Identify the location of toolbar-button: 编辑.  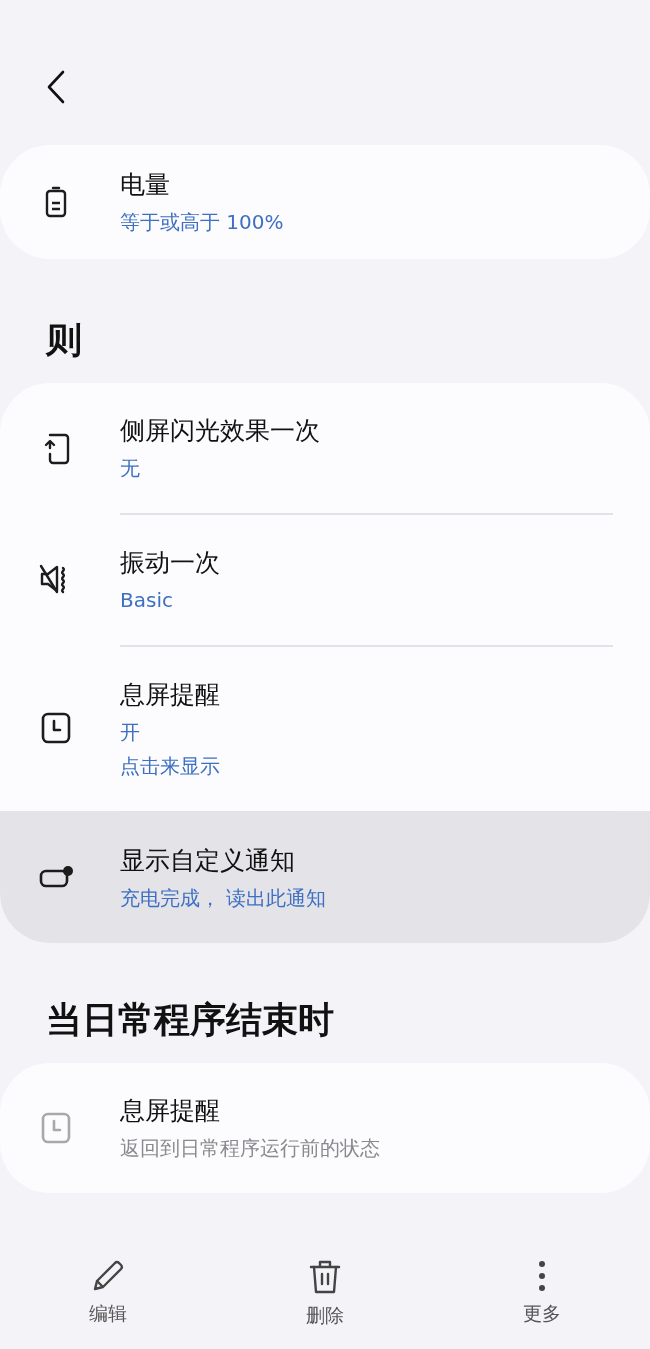
(108, 1293).